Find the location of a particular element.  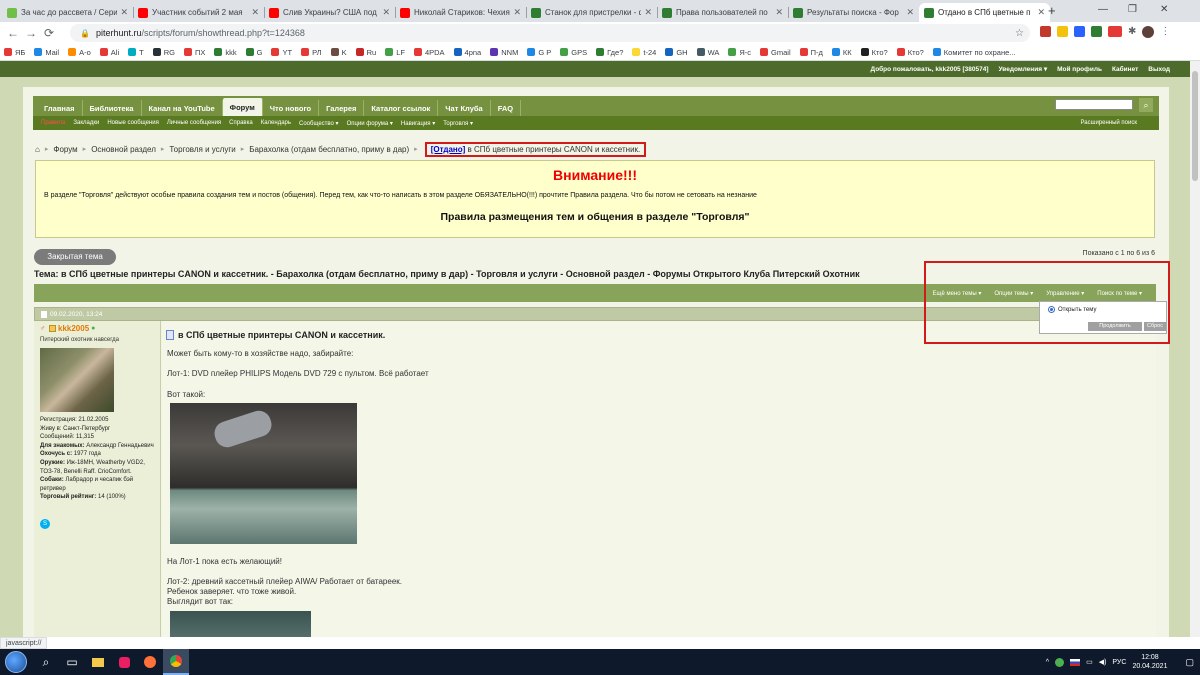

bookmark-item: РЛ is located at coordinates (311, 52).